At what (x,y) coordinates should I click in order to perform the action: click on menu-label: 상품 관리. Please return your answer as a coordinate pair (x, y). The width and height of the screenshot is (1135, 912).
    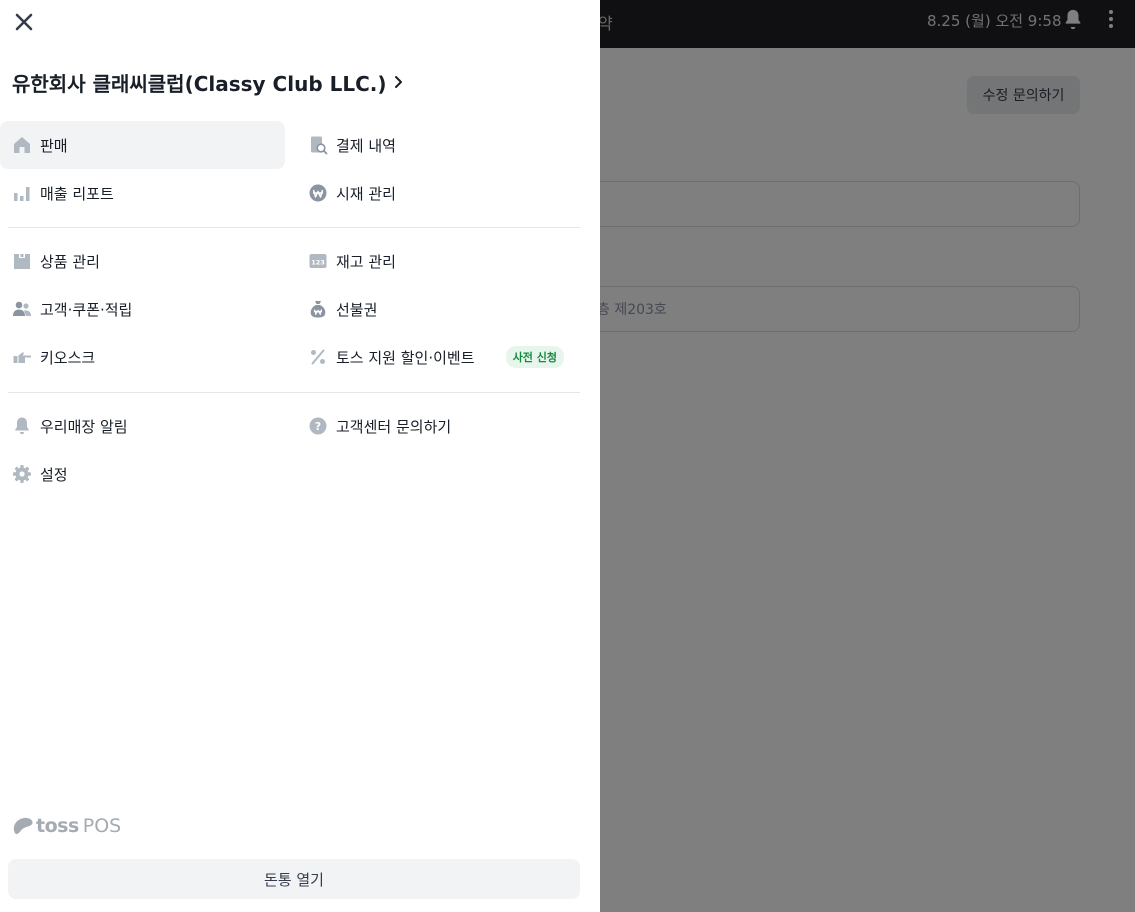
    Looking at the image, I should click on (70, 261).